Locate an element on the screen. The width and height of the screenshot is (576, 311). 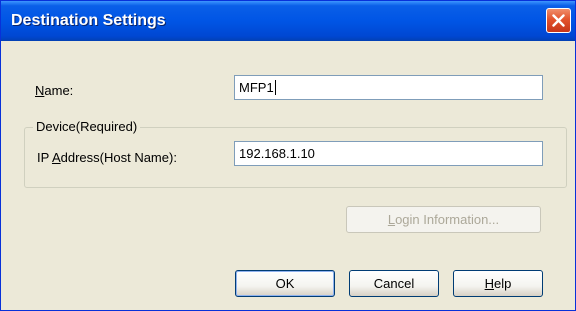
name-label: Name: is located at coordinates (54, 90).